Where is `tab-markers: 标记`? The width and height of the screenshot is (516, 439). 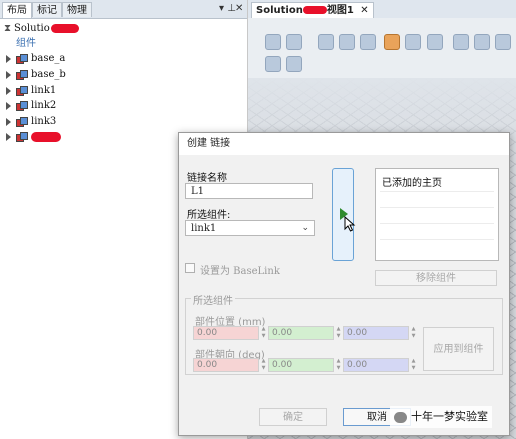
tab-markers: 标记 is located at coordinates (47, 9).